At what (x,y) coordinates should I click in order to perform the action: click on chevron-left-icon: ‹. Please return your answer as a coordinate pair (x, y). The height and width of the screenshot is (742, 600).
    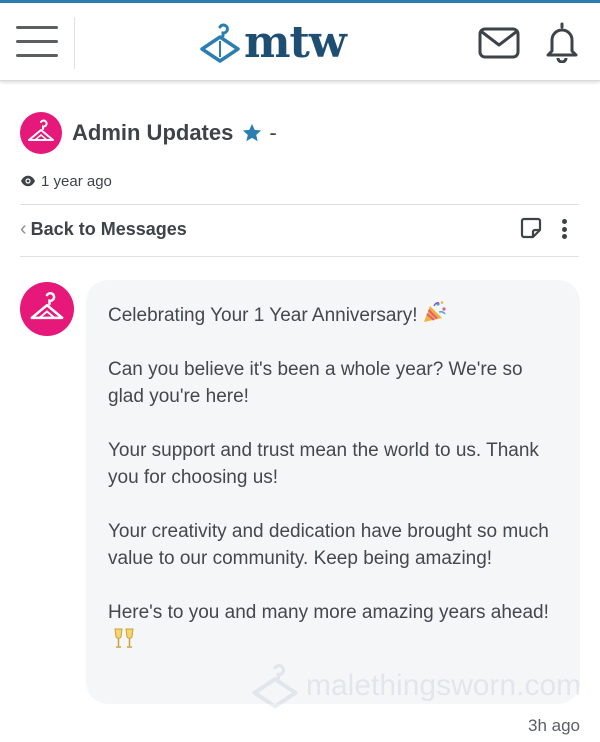
    Looking at the image, I should click on (23, 229).